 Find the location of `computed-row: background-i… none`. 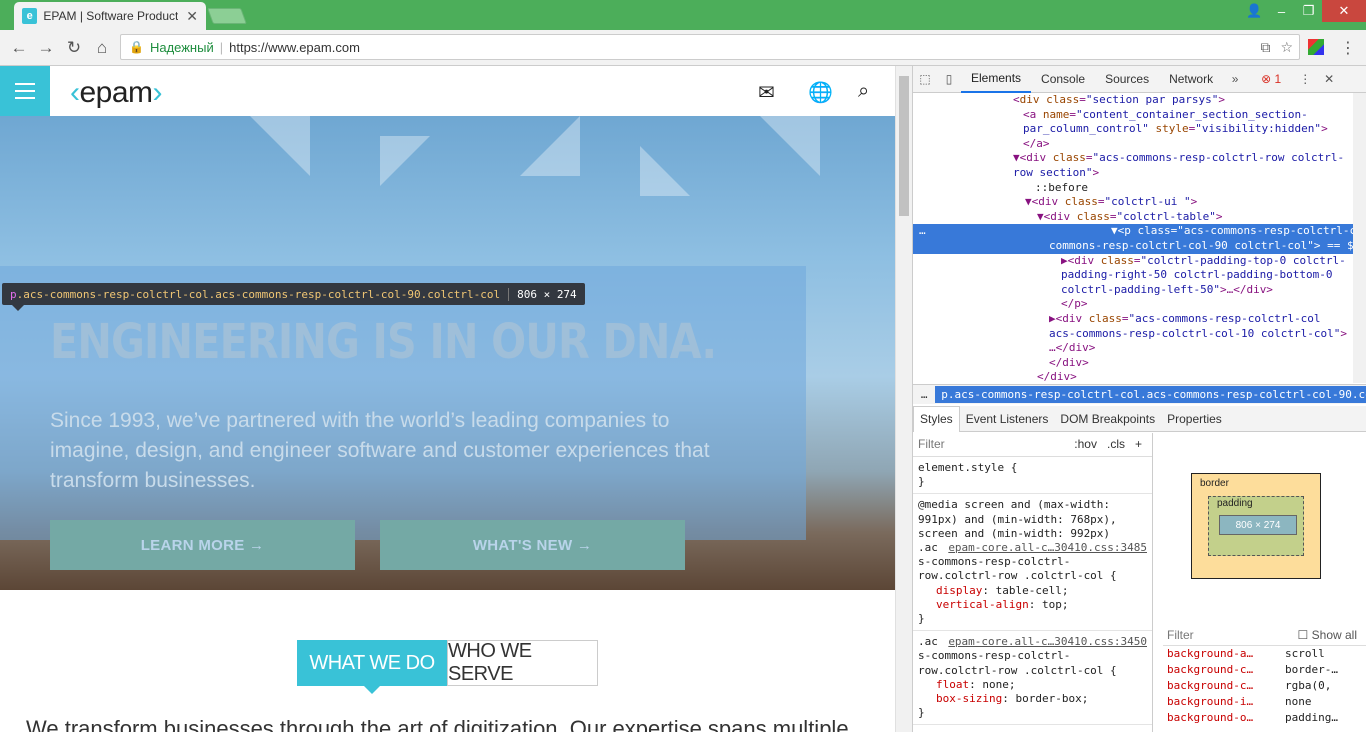

computed-row: background-i… none is located at coordinates (1264, 702).